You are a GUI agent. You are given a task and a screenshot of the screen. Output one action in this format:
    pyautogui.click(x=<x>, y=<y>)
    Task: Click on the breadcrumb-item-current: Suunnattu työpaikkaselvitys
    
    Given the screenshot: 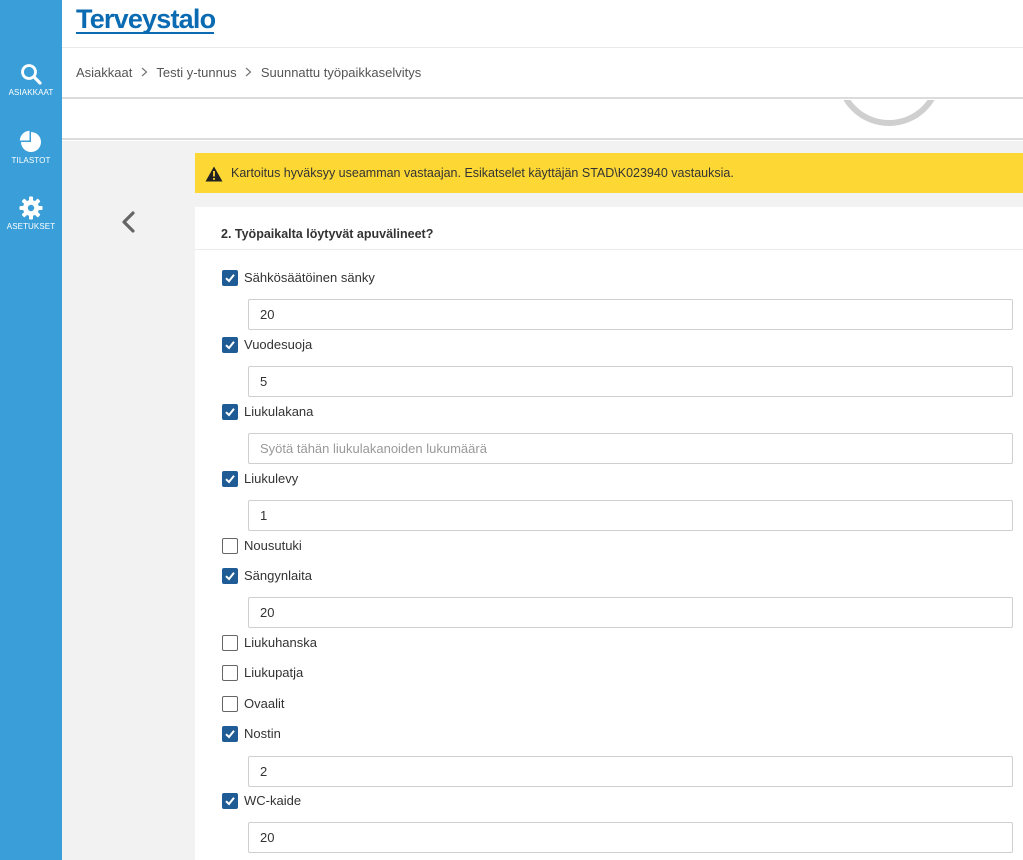 What is the action you would take?
    pyautogui.click(x=341, y=72)
    